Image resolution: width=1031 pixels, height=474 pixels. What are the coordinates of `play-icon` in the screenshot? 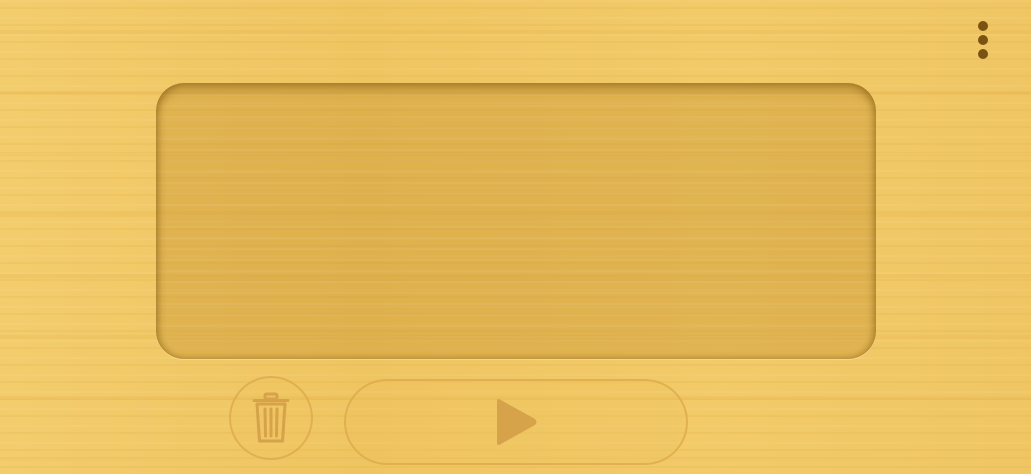 It's located at (516, 422).